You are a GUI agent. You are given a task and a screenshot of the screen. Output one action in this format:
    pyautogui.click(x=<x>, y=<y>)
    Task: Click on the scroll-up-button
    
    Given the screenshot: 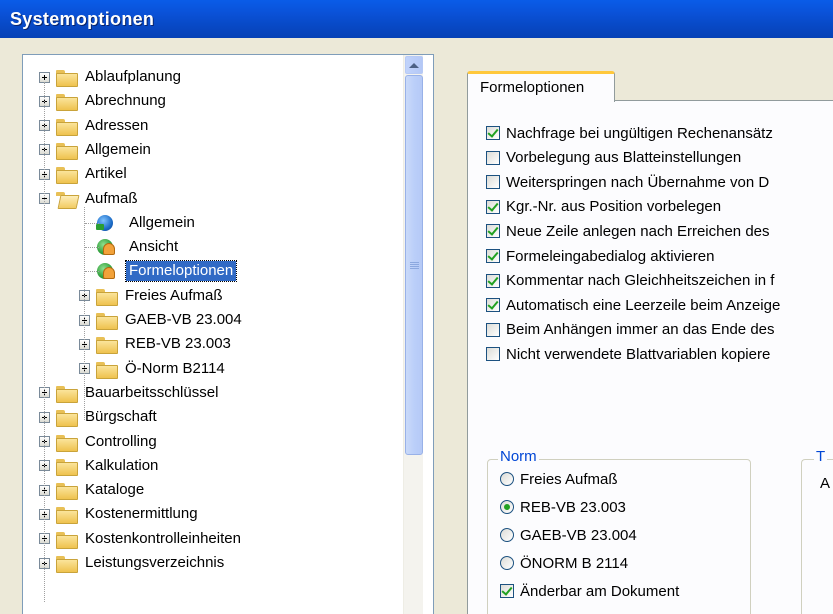 What is the action you would take?
    pyautogui.click(x=414, y=65)
    